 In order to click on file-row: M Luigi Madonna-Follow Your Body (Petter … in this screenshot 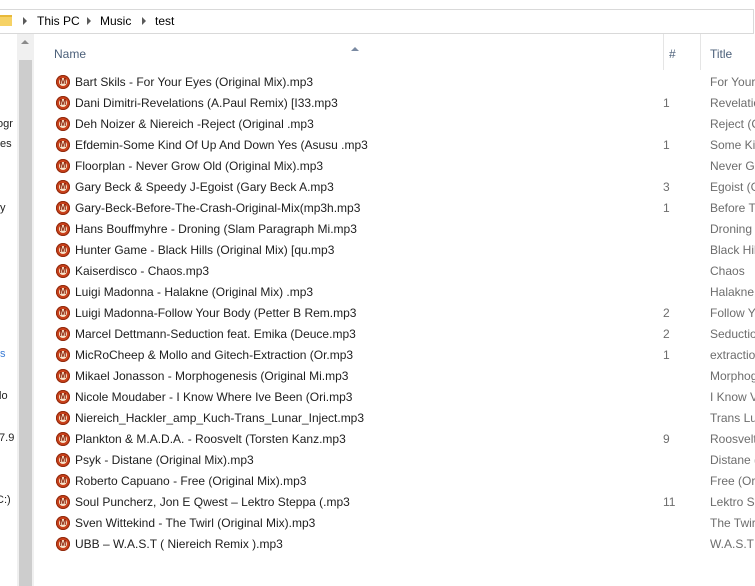, I will do `click(394, 313)`.